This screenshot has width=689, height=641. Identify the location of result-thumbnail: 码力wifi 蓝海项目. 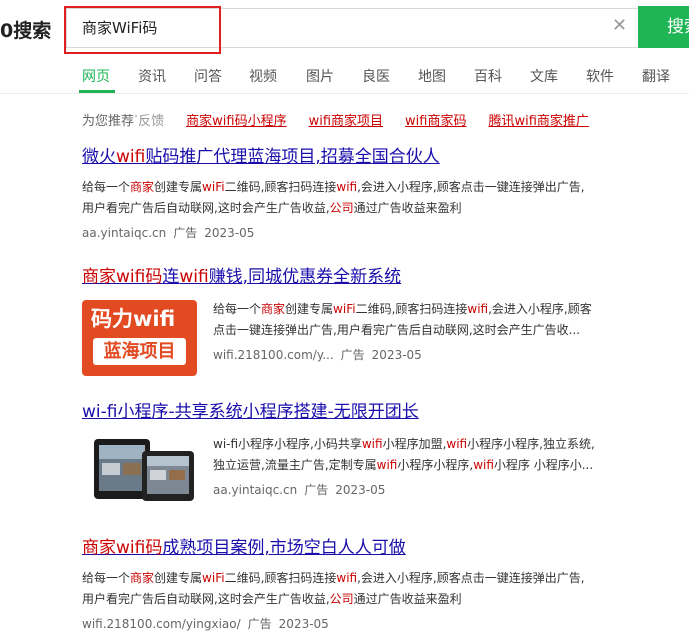
(139, 338).